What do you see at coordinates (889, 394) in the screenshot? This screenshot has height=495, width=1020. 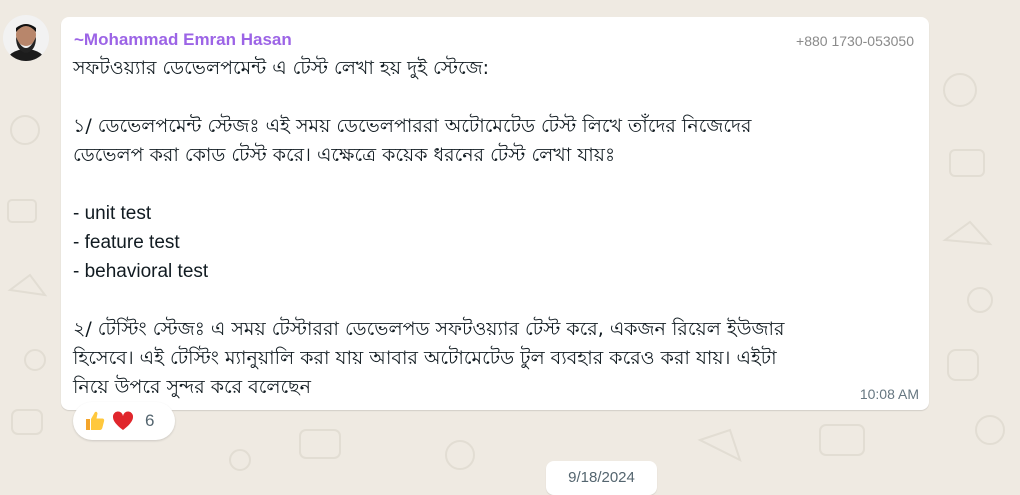 I see `message-timestamp: 10:08 AM` at bounding box center [889, 394].